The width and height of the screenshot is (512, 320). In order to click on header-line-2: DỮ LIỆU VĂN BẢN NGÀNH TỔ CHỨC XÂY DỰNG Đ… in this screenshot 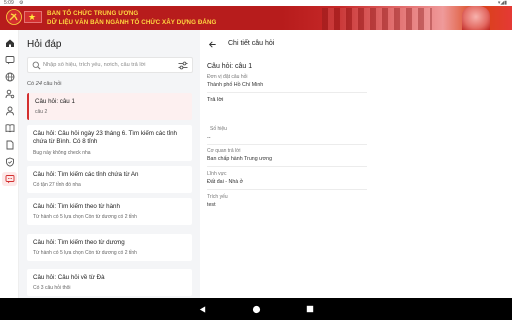, I will do `click(132, 22)`.